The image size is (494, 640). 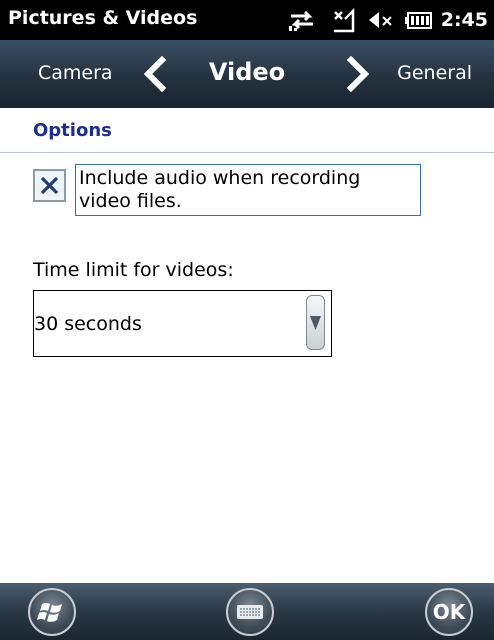 I want to click on time-limit-value: 30 seconds, so click(x=88, y=324).